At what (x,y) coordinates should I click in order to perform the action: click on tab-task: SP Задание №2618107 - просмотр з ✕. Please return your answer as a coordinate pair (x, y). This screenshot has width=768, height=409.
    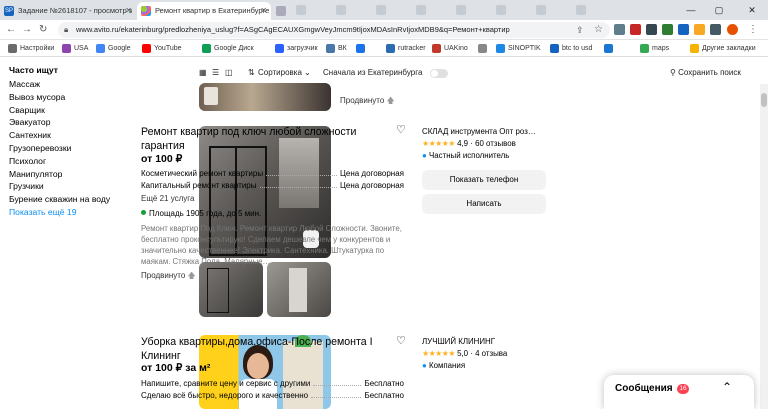
    Looking at the image, I should click on (68, 11).